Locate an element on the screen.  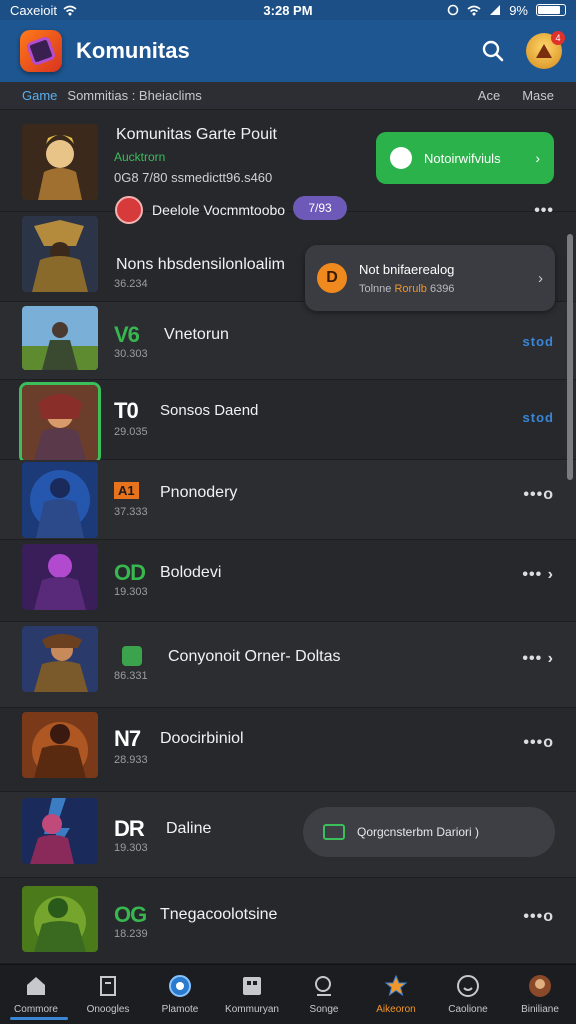
row-code: 37.333 is located at coordinates (131, 512).